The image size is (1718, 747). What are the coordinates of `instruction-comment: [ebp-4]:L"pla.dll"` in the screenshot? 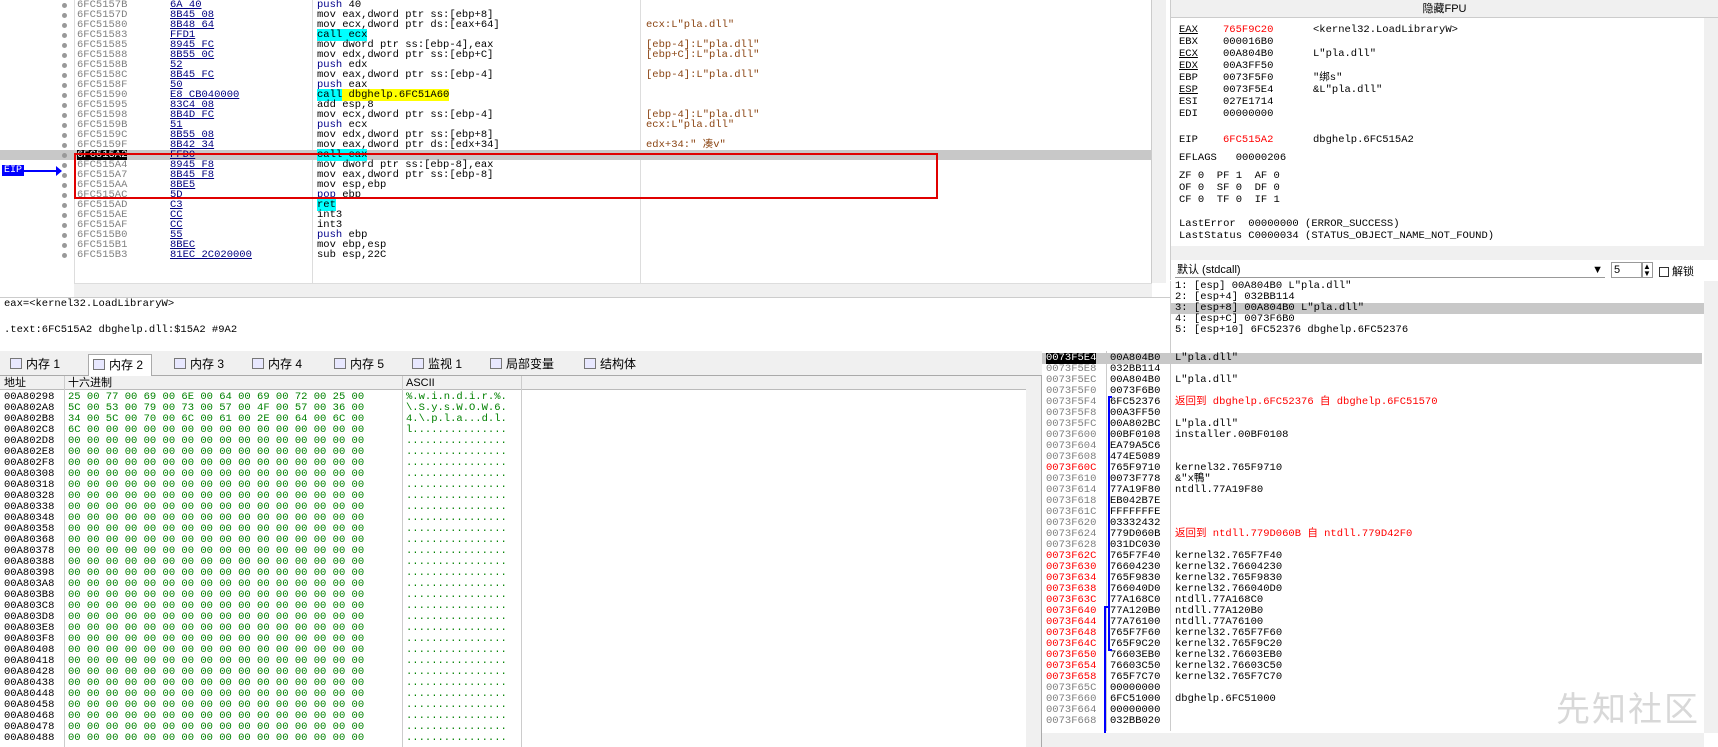 It's located at (703, 75).